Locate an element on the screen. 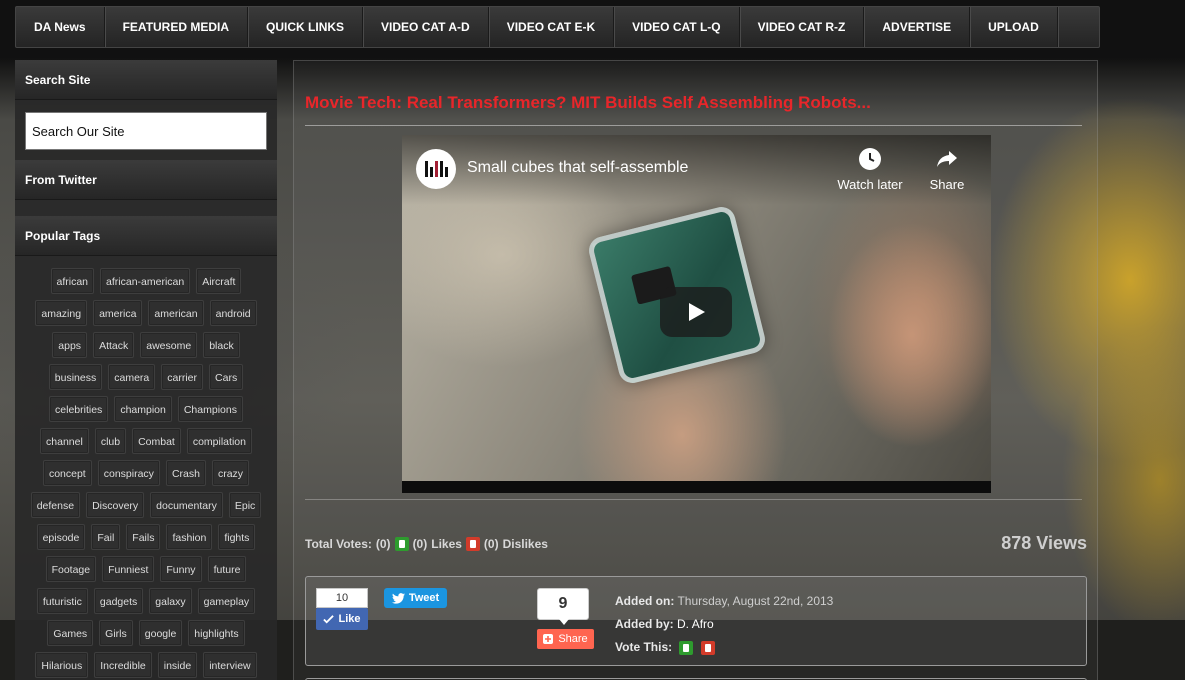 This screenshot has width=1185, height=680. nav-upload: UPLOAD is located at coordinates (1014, 27).